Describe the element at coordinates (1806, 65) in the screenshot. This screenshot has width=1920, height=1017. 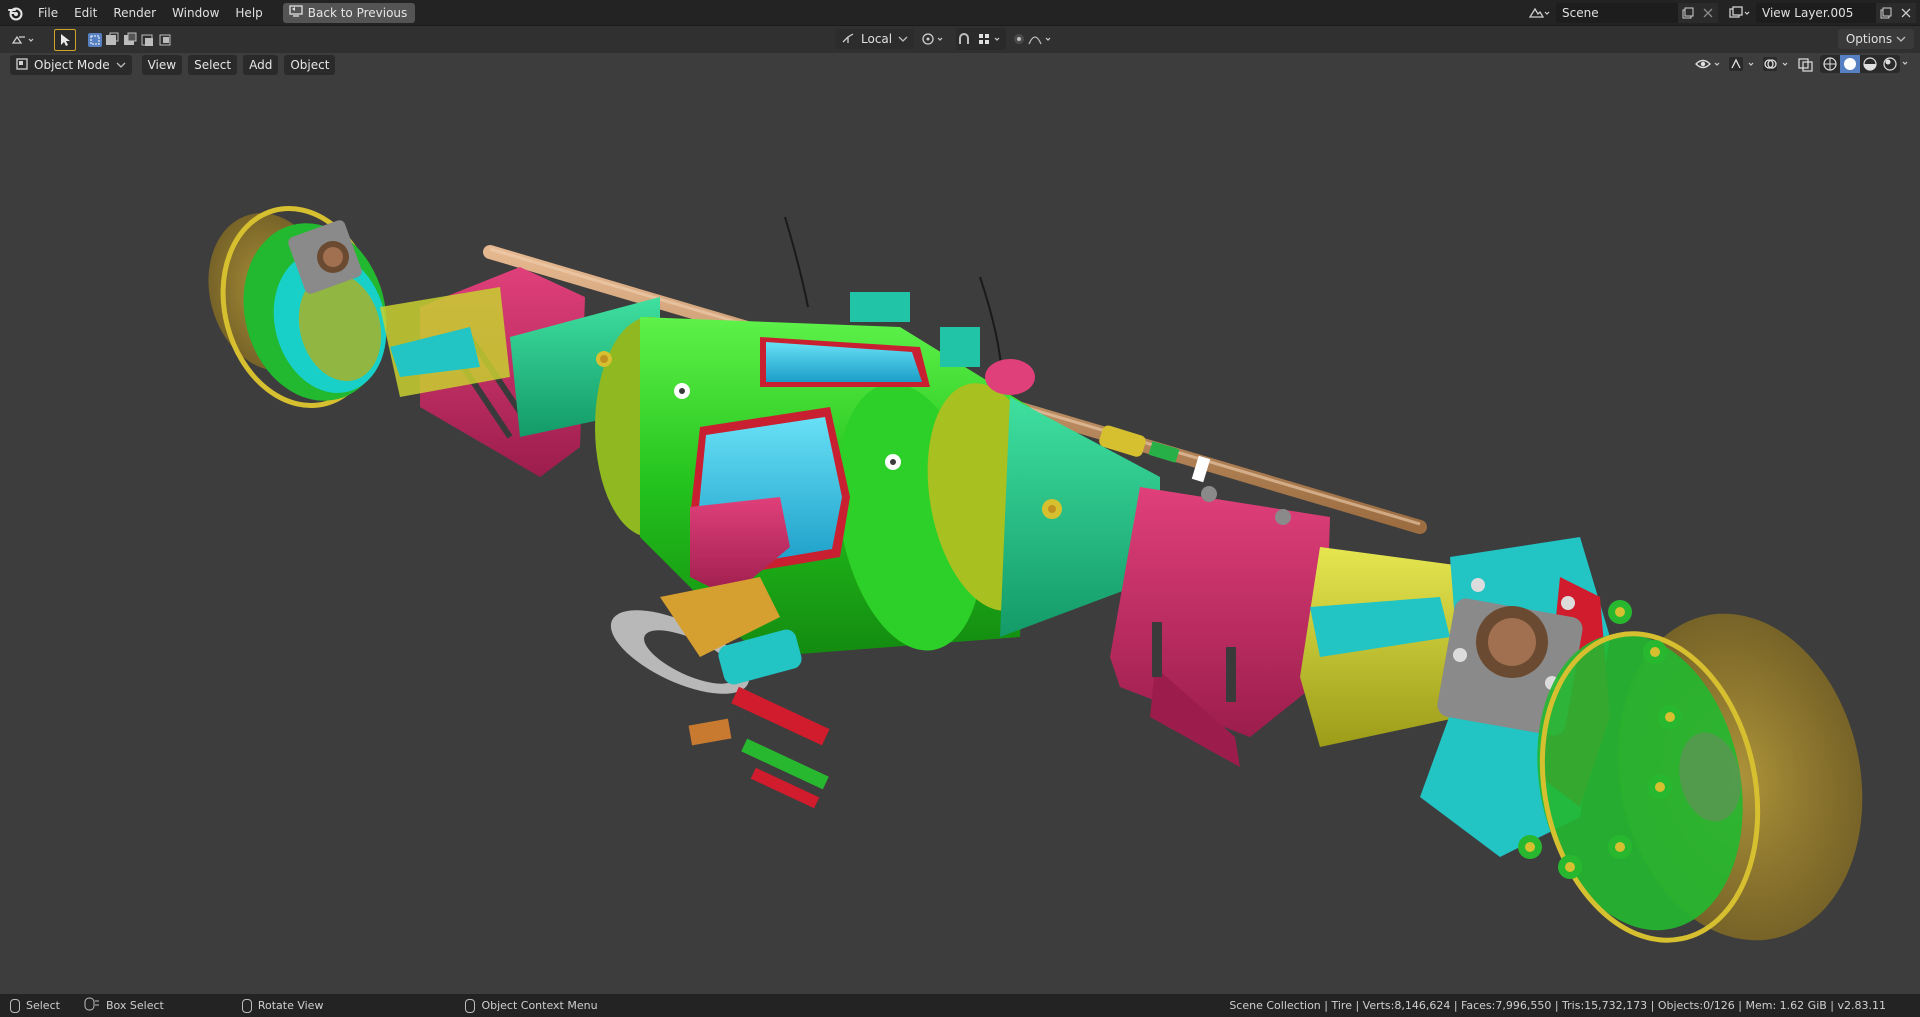
I see `xray-toggle-icon` at that location.